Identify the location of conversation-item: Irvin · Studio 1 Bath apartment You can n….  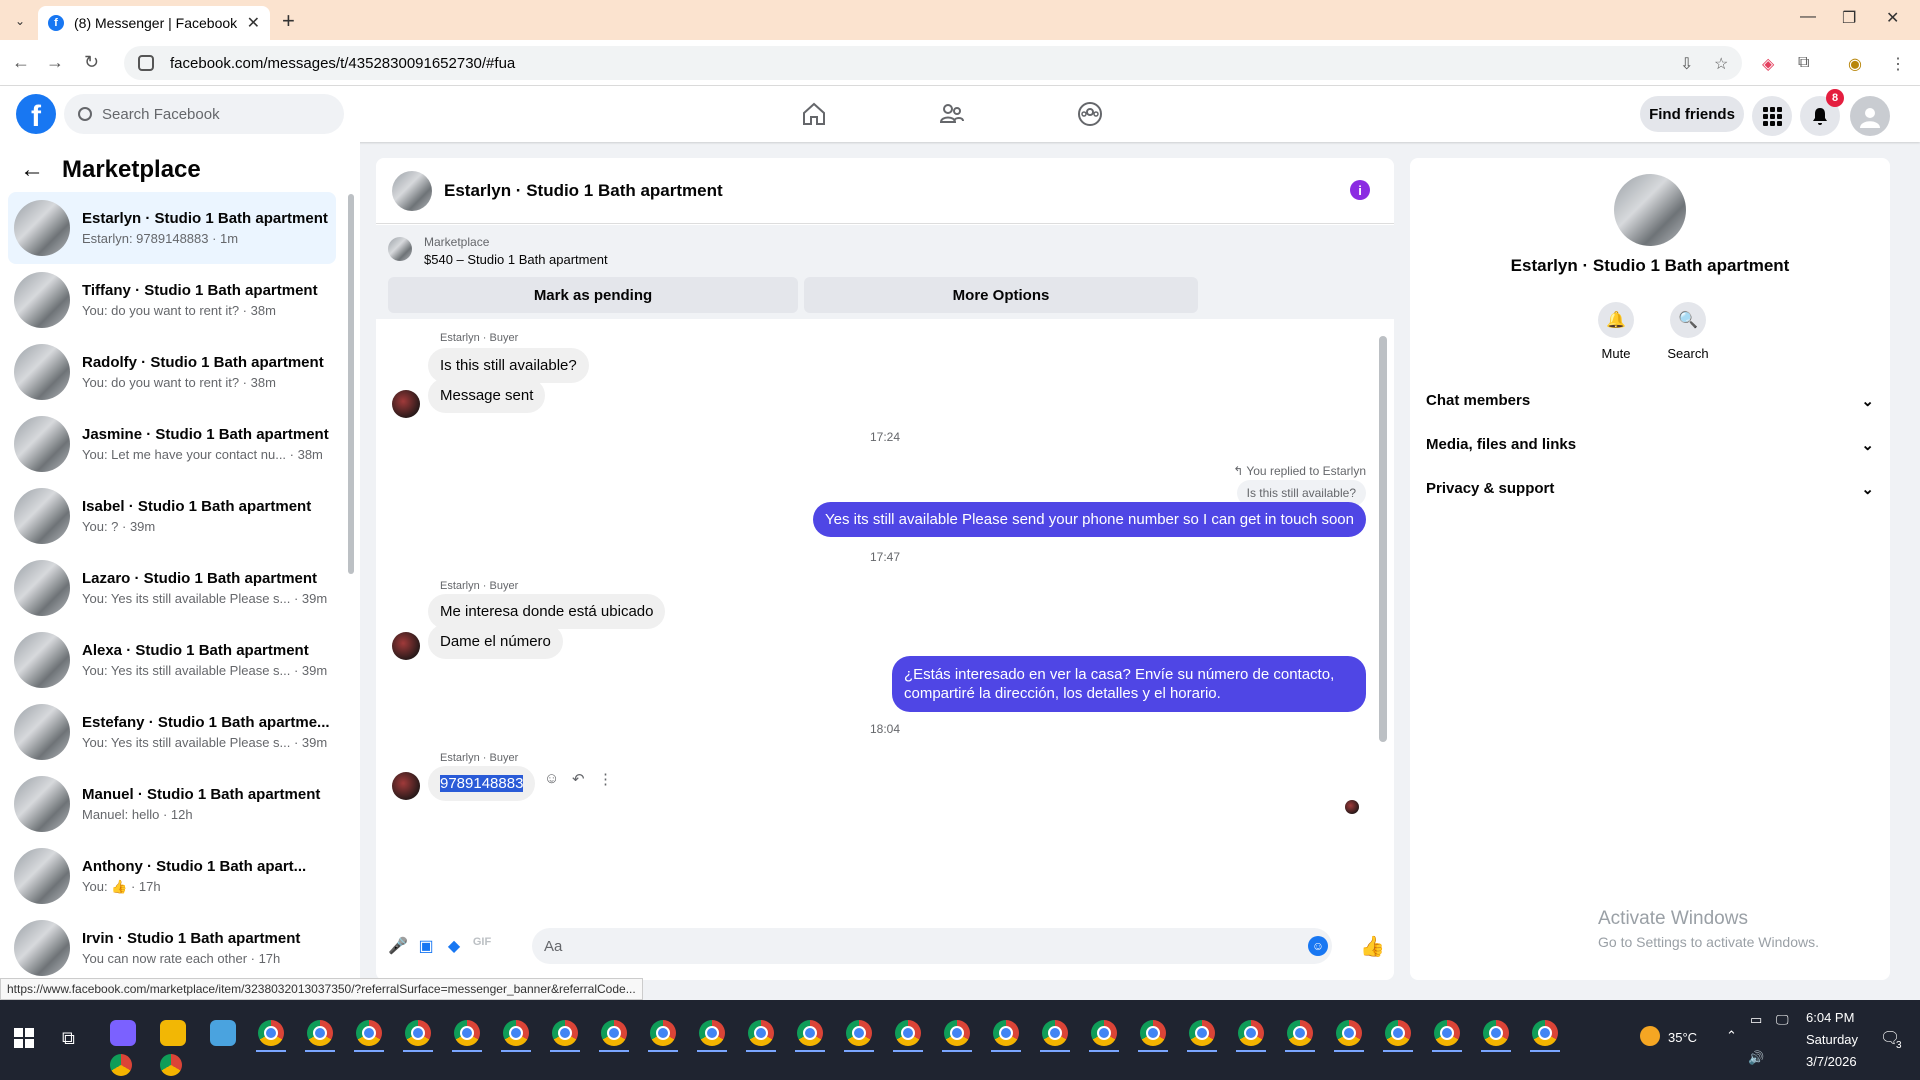
(172, 946).